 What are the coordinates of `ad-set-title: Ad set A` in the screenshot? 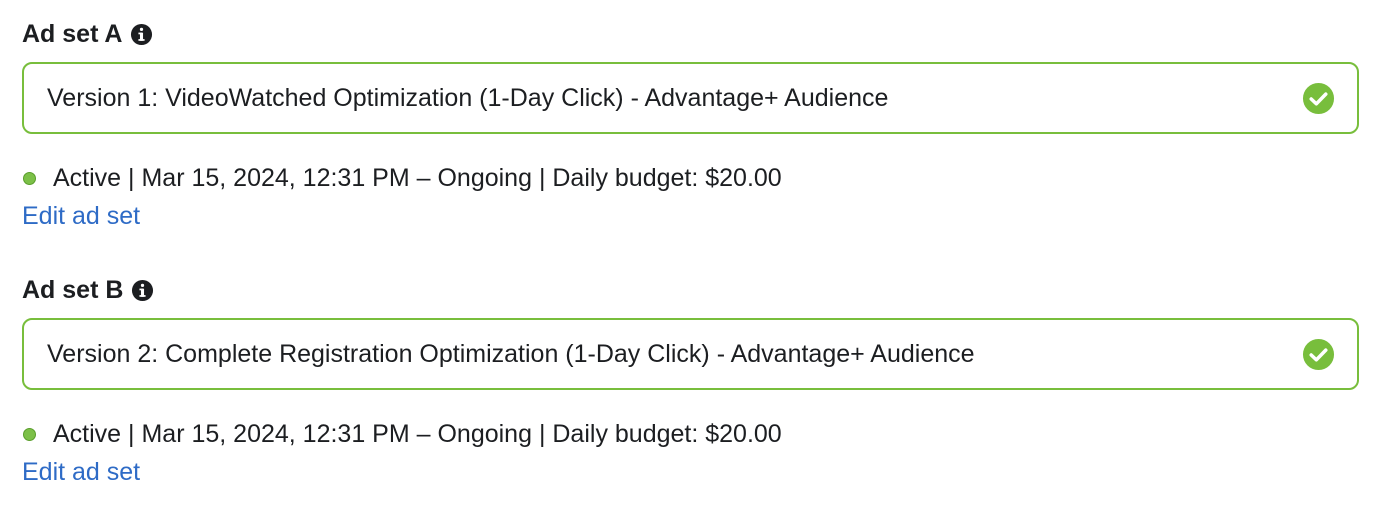 It's located at (72, 33).